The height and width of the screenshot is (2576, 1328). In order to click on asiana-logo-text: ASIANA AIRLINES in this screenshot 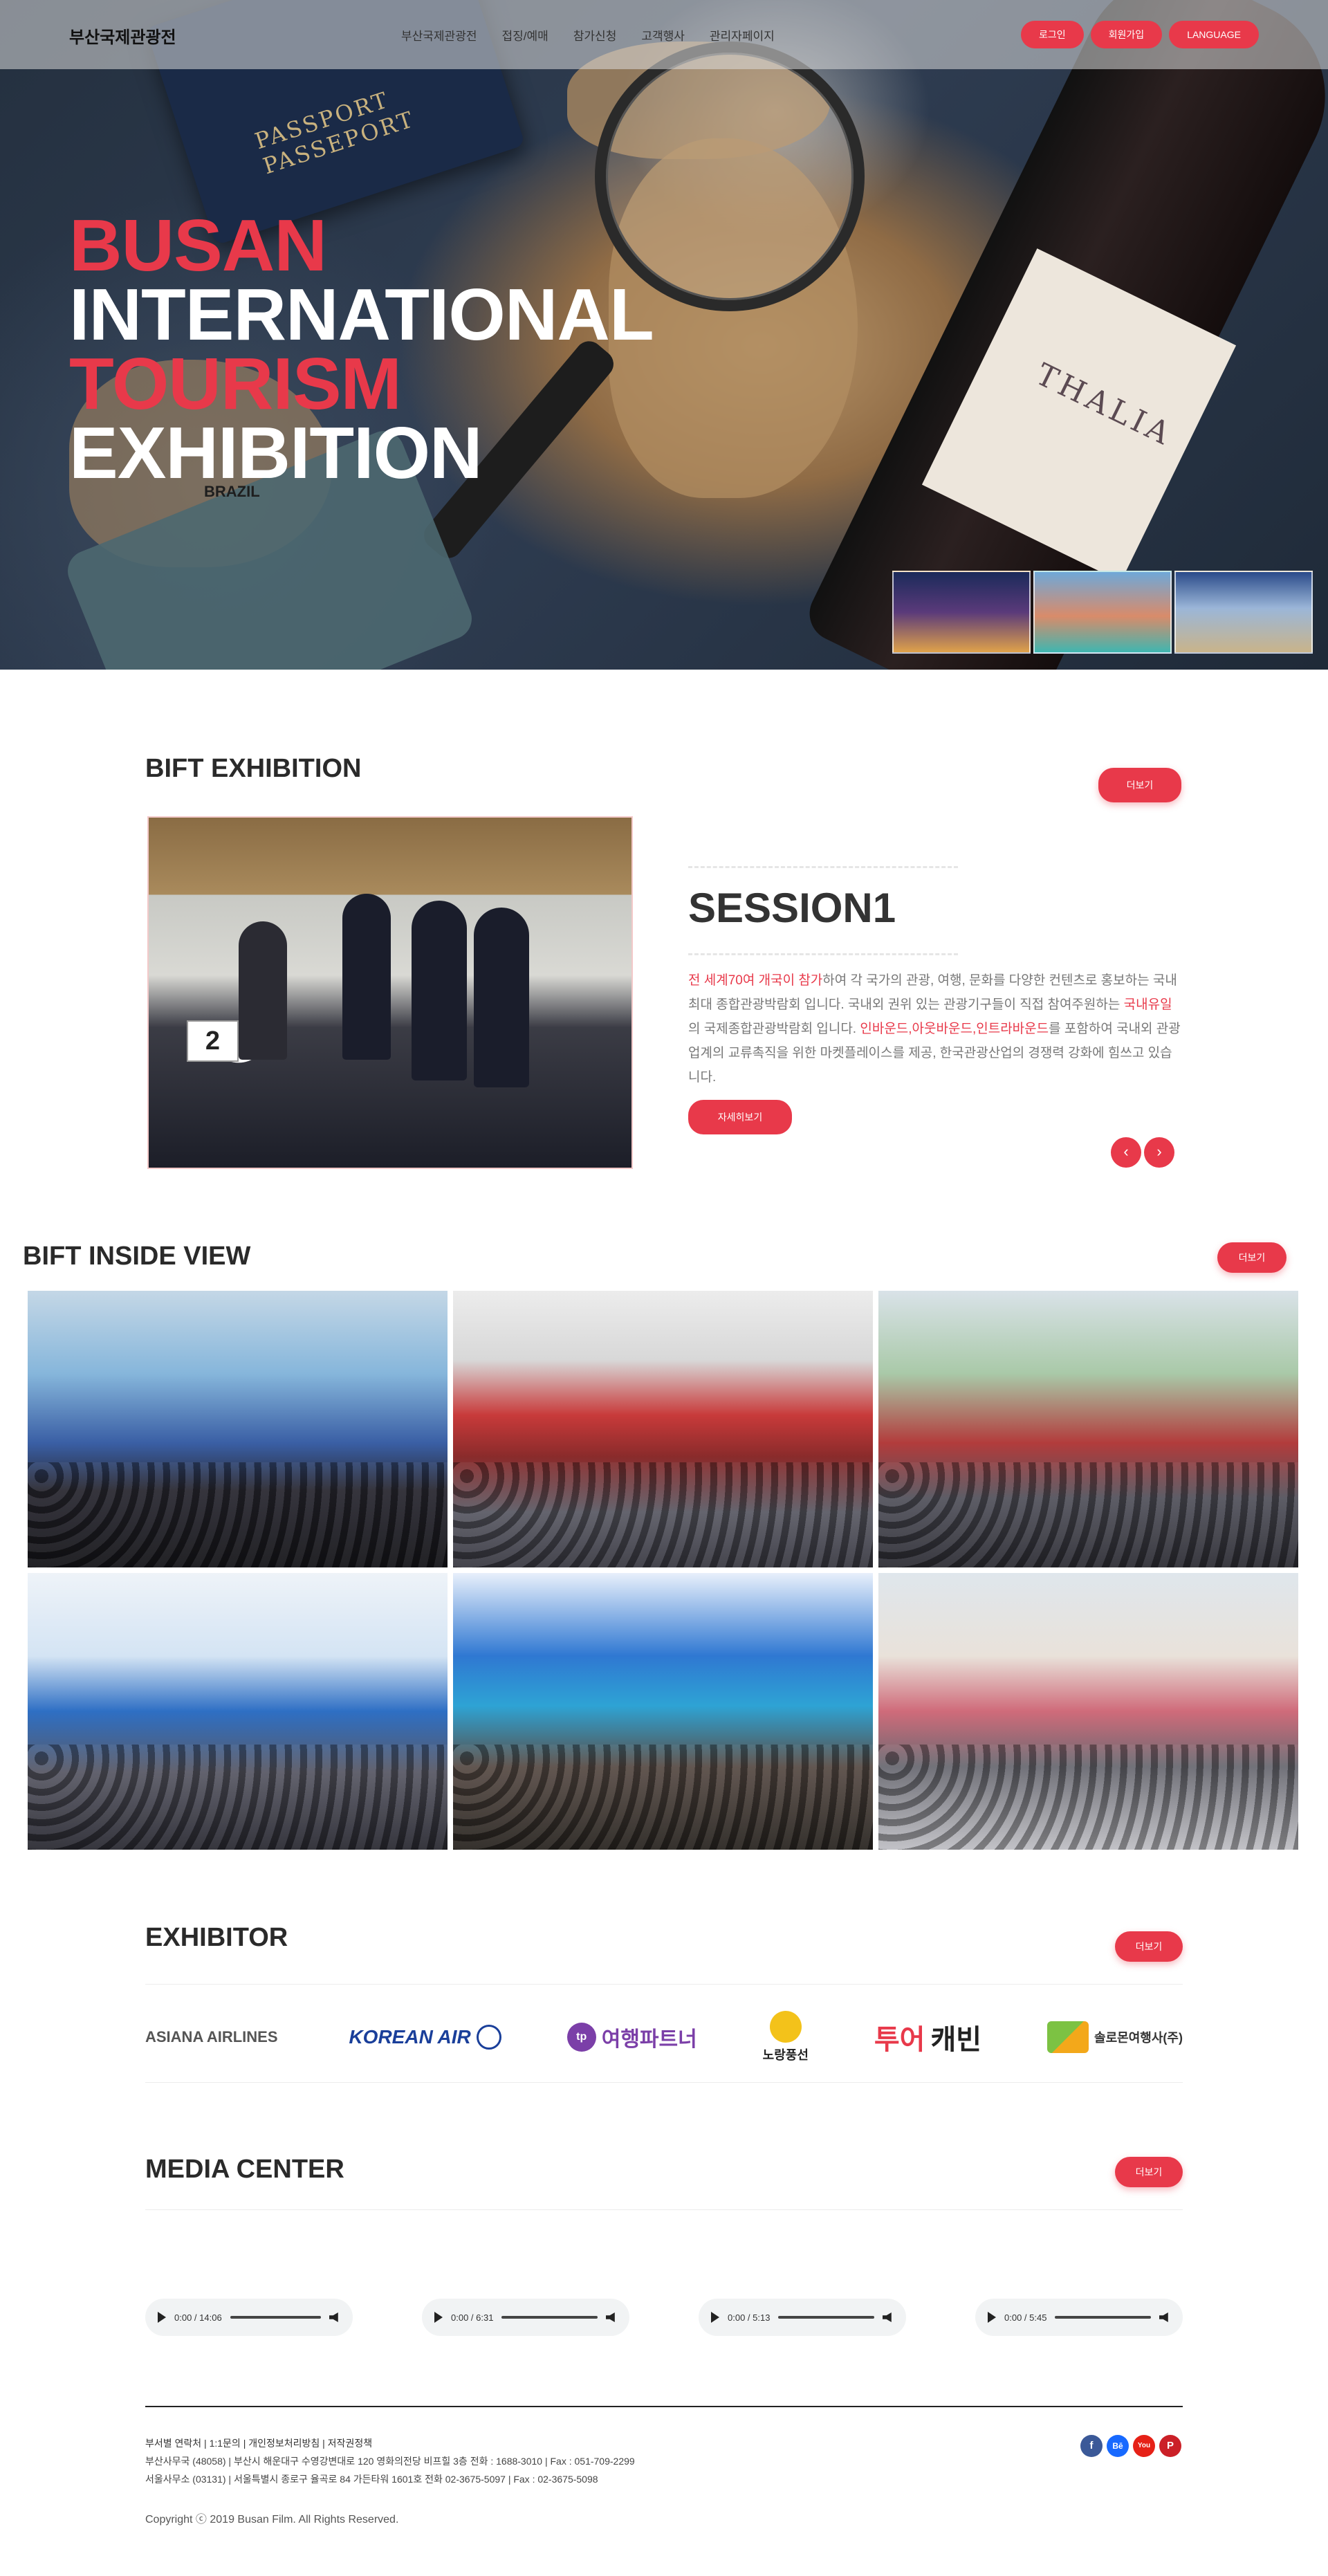, I will do `click(211, 2036)`.